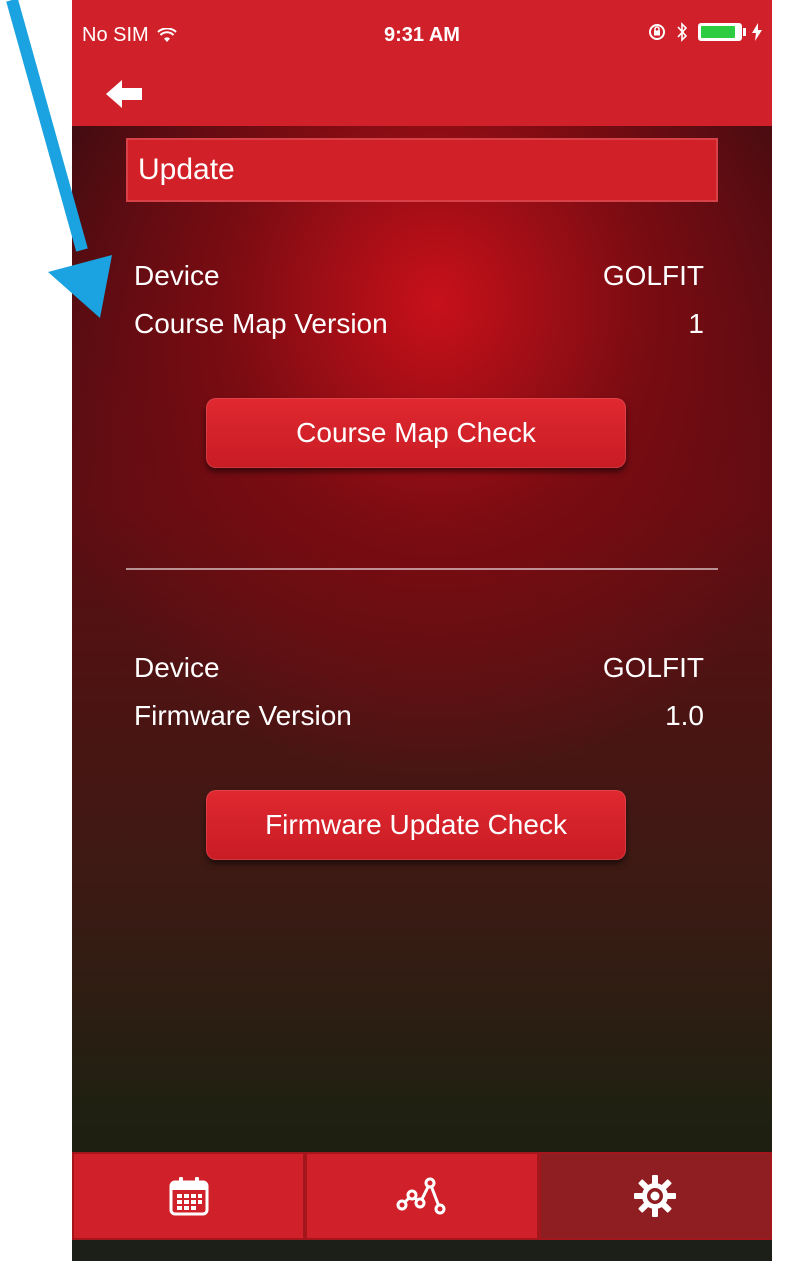 The height and width of the screenshot is (1261, 805). I want to click on tab-bar, so click(422, 1196).